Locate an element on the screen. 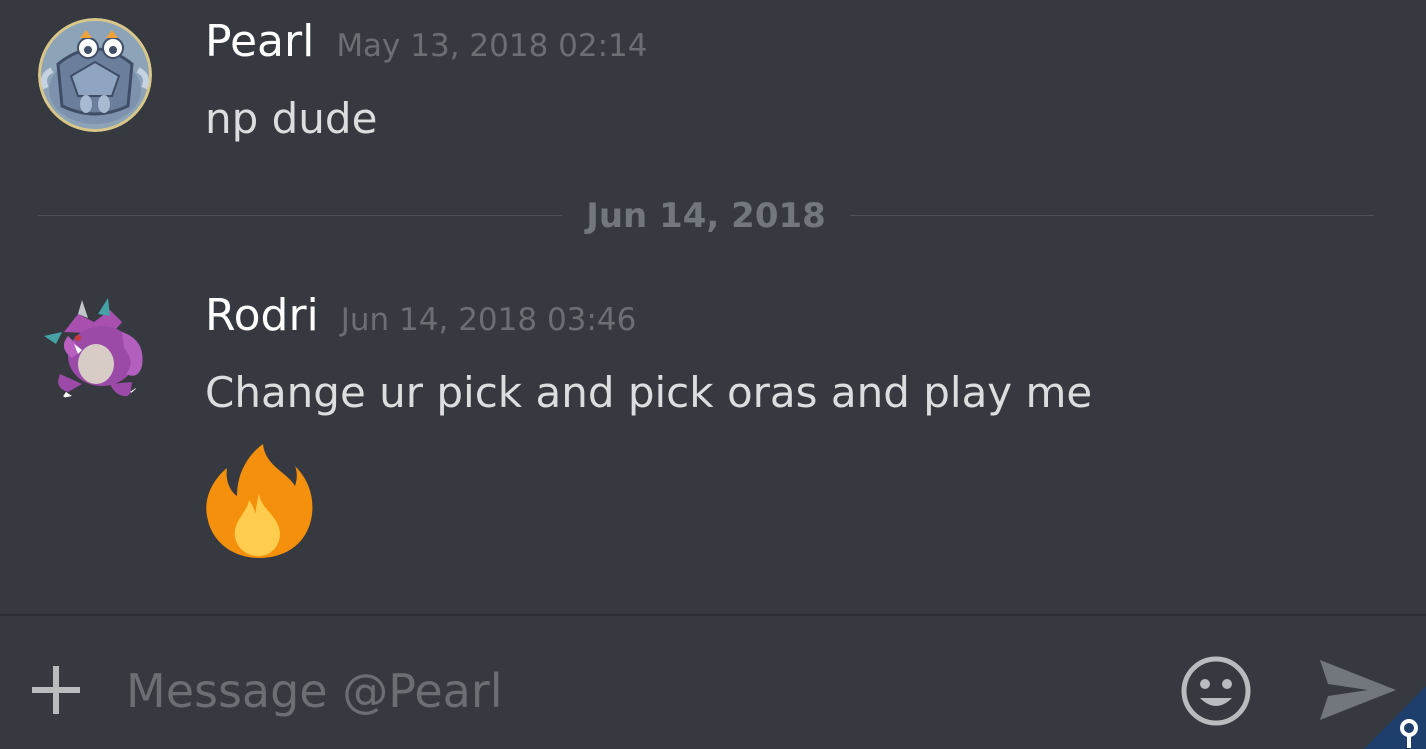  message-timestamp: May 13, 2018 02:14 is located at coordinates (492, 46).